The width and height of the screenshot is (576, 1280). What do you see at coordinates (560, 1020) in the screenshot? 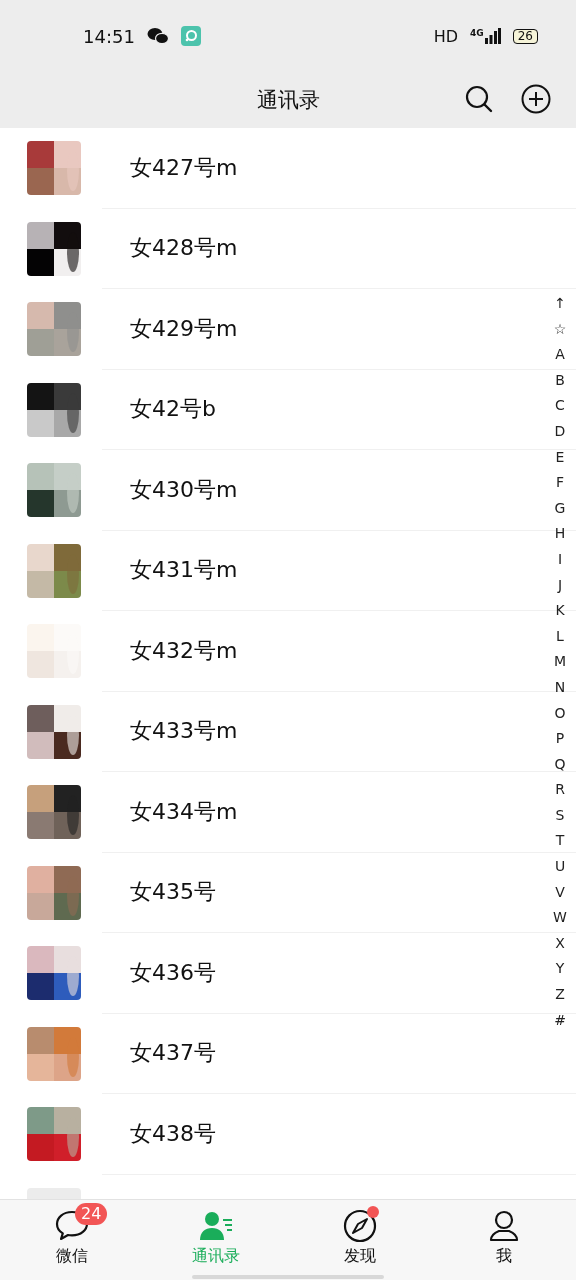
I see `index-letter: #` at bounding box center [560, 1020].